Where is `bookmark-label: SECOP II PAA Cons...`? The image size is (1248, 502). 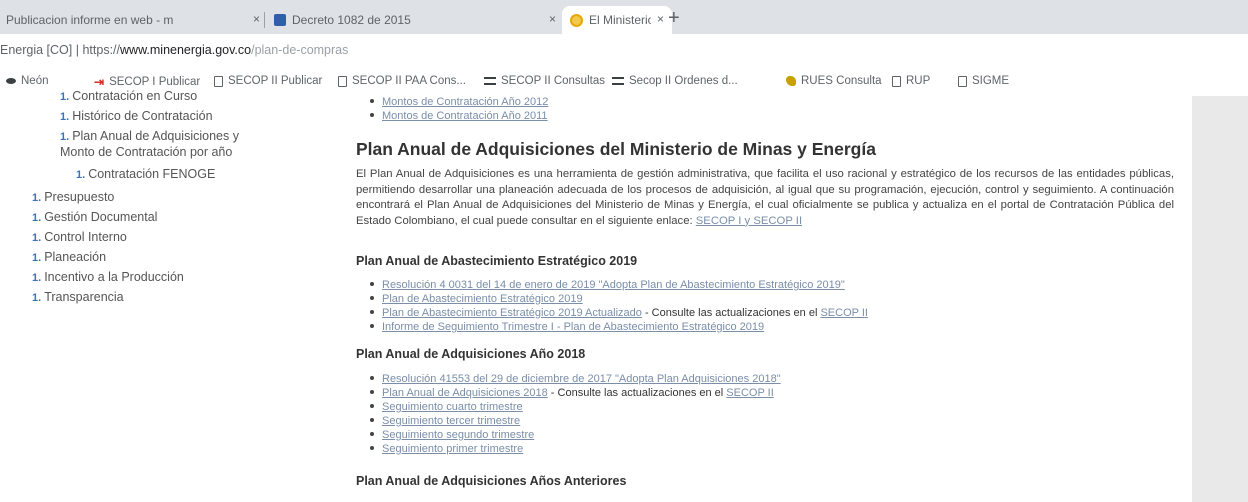
bookmark-label: SECOP II PAA Cons... is located at coordinates (409, 81).